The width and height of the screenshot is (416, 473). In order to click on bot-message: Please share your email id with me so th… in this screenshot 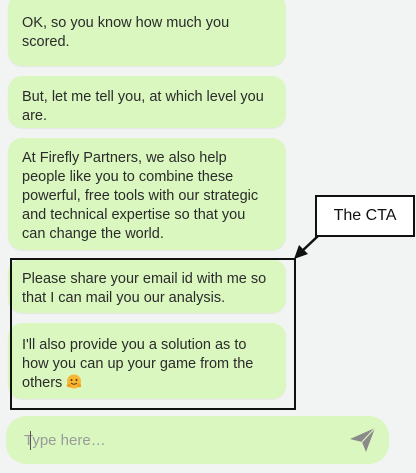, I will do `click(147, 286)`.